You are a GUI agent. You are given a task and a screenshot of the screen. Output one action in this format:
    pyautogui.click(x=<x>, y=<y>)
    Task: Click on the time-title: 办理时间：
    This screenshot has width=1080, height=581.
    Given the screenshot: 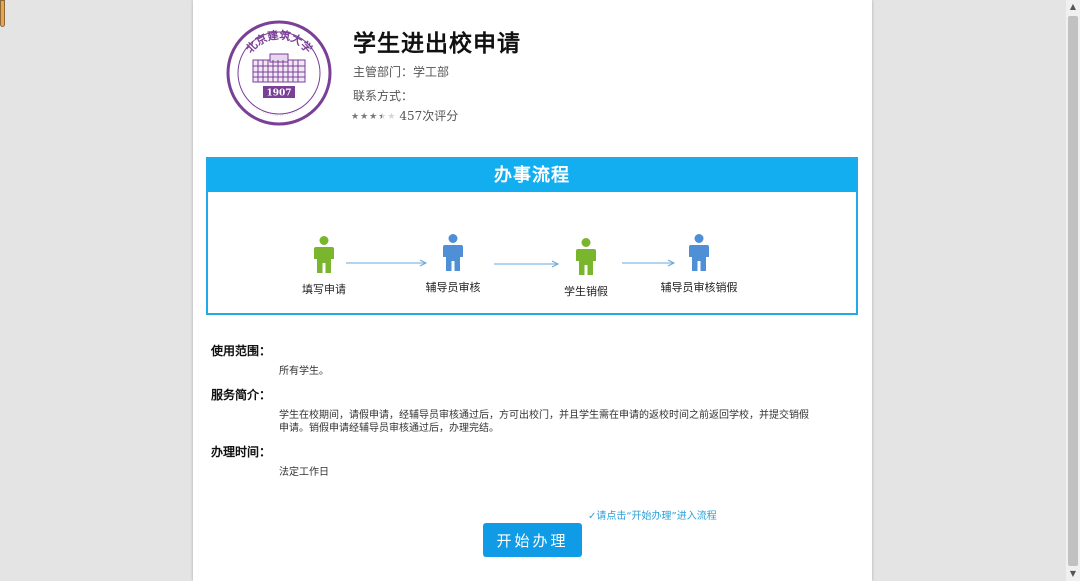 What is the action you would take?
    pyautogui.click(x=241, y=452)
    